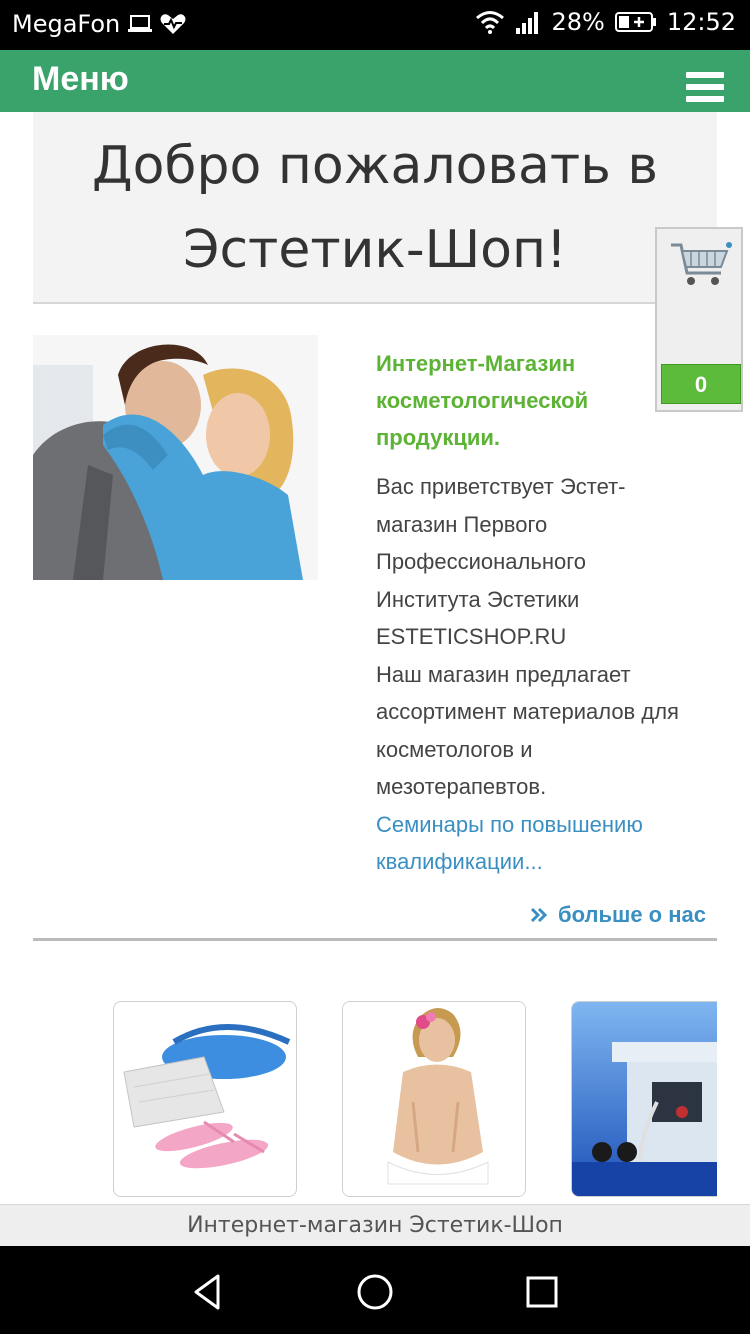 The width and height of the screenshot is (750, 1334). What do you see at coordinates (375, 250) in the screenshot?
I see `welcome-line-2: Эстетик-Шоп!` at bounding box center [375, 250].